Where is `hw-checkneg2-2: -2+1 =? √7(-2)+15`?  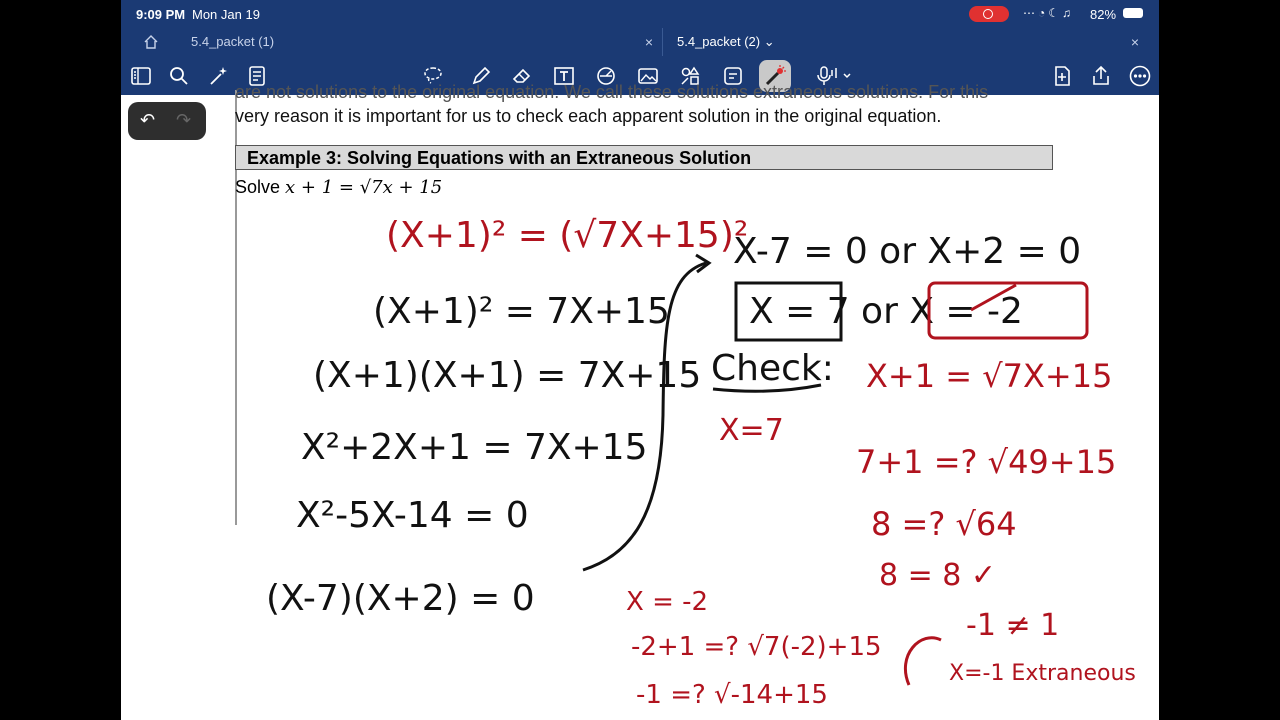
hw-checkneg2-2: -2+1 =? √7(-2)+15 is located at coordinates (756, 647).